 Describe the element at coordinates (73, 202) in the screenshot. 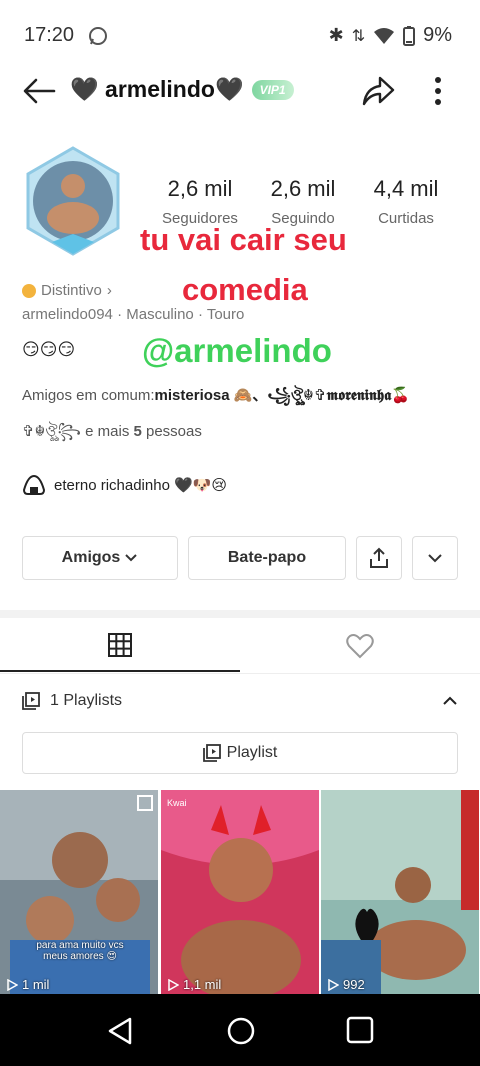

I see `avatar` at that location.